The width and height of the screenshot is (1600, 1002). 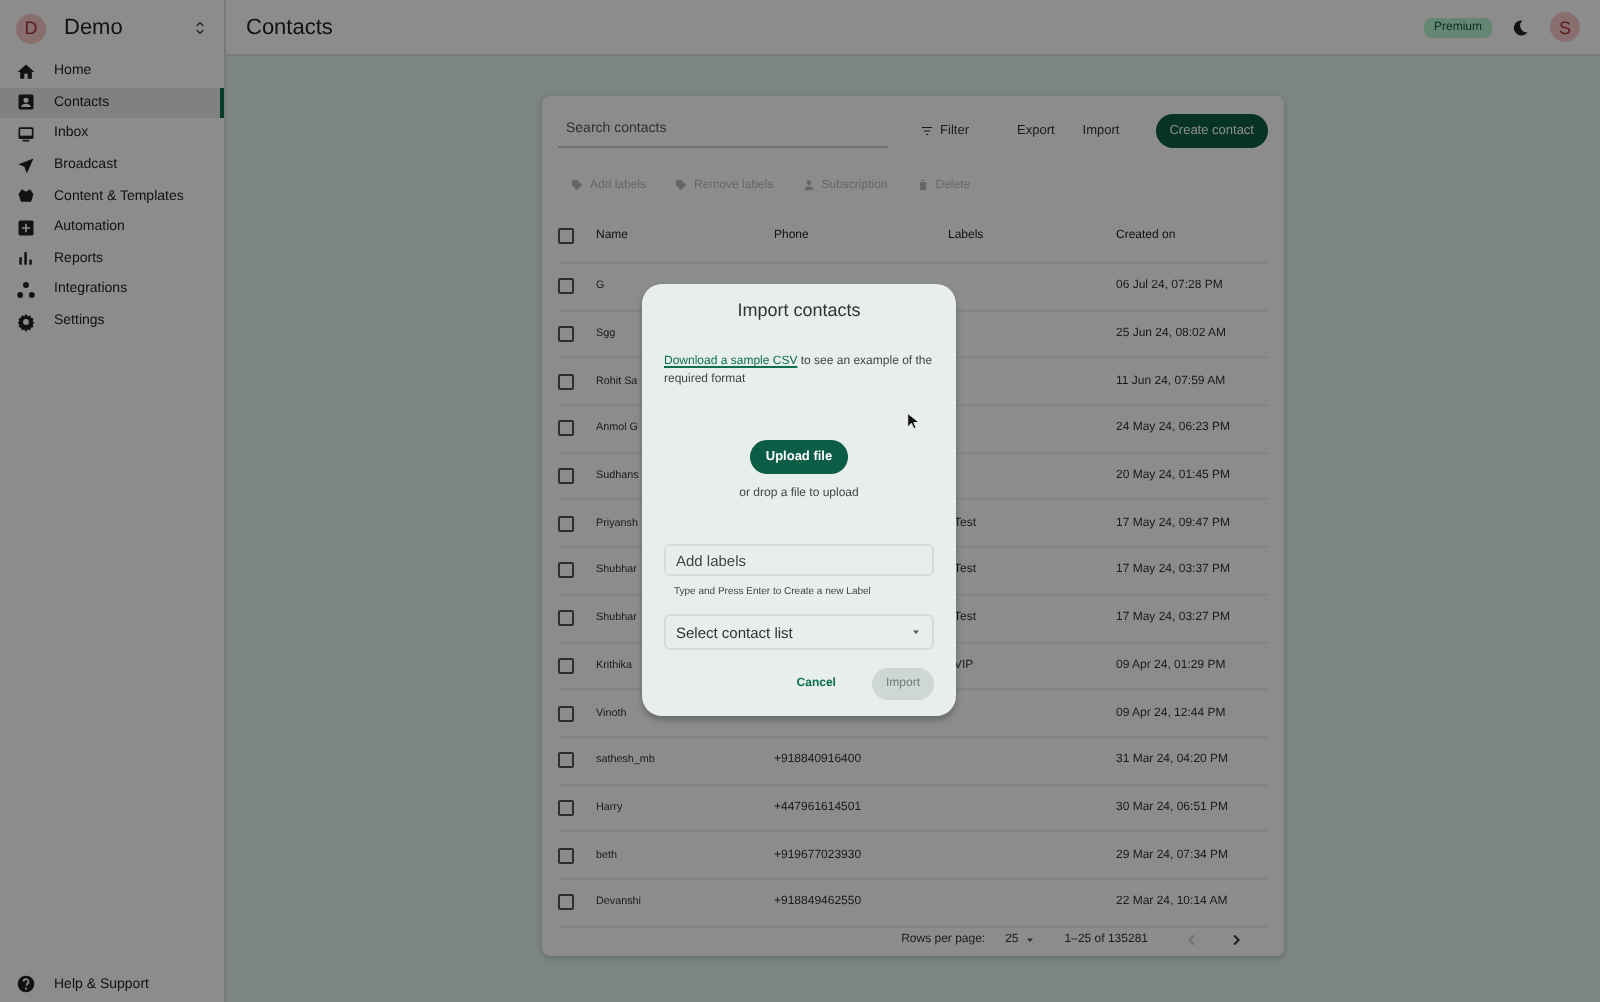 What do you see at coordinates (1565, 27) in the screenshot?
I see `user-avatar: S` at bounding box center [1565, 27].